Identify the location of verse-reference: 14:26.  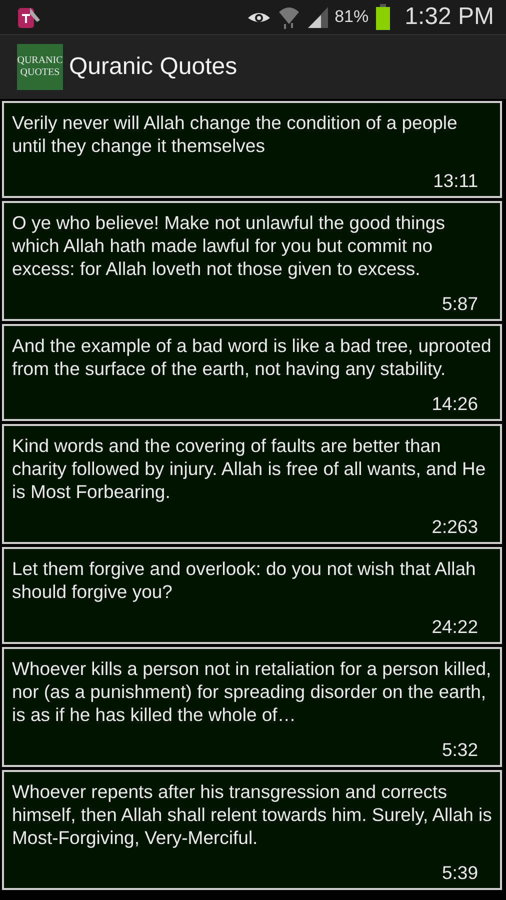
(455, 403).